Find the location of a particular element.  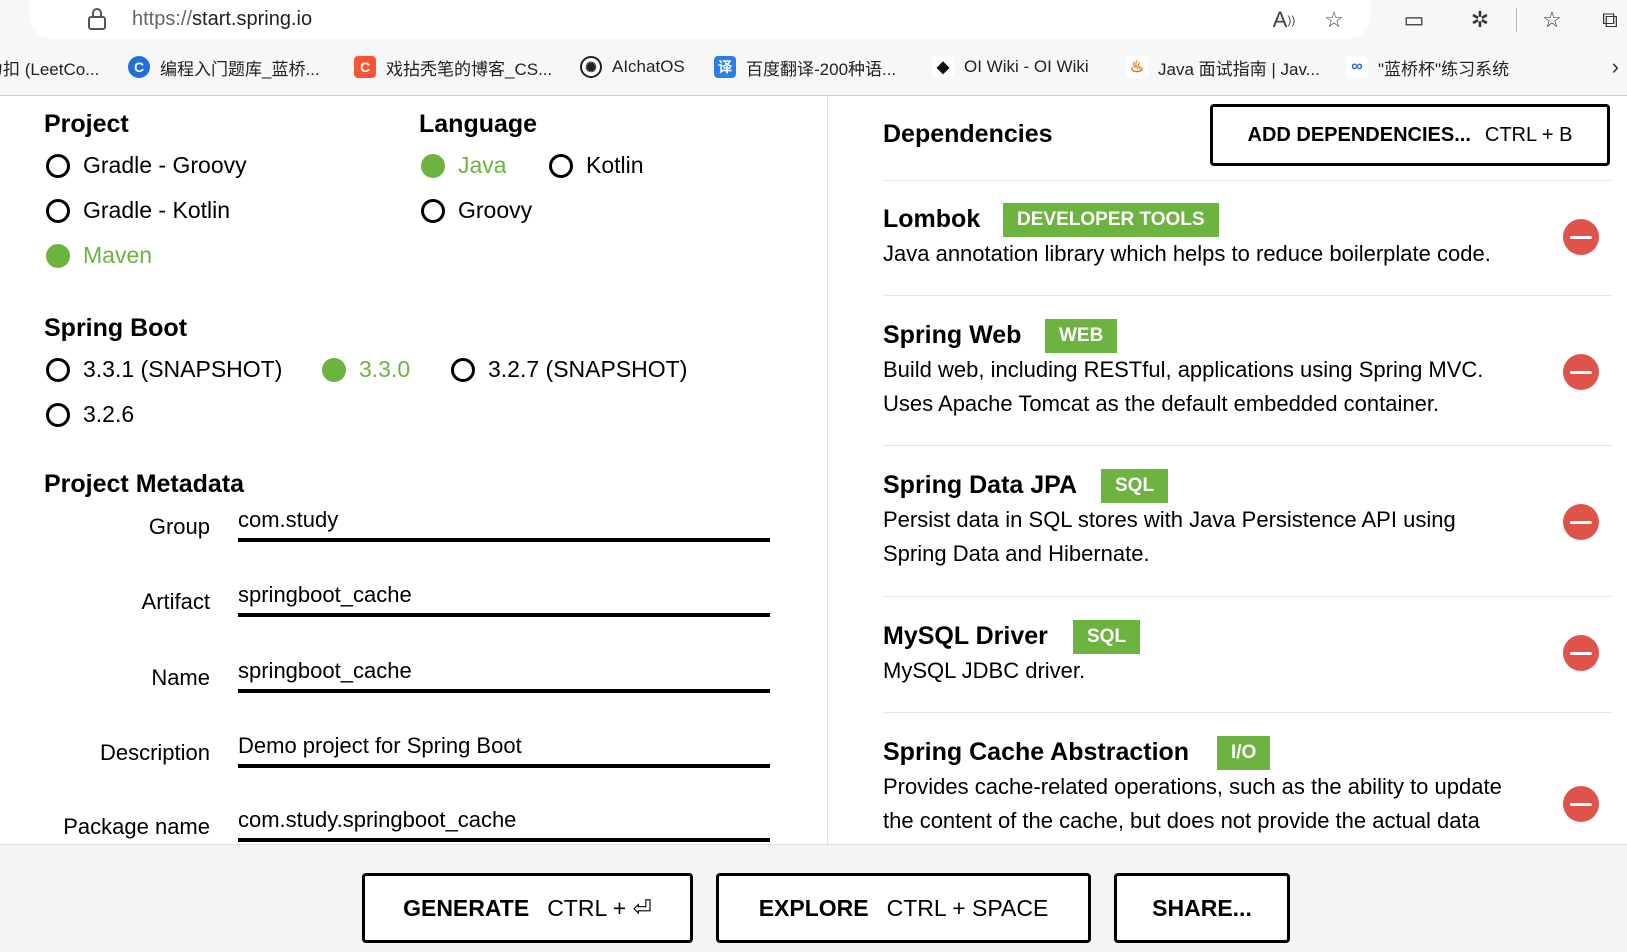

package-name-input is located at coordinates (504, 822).